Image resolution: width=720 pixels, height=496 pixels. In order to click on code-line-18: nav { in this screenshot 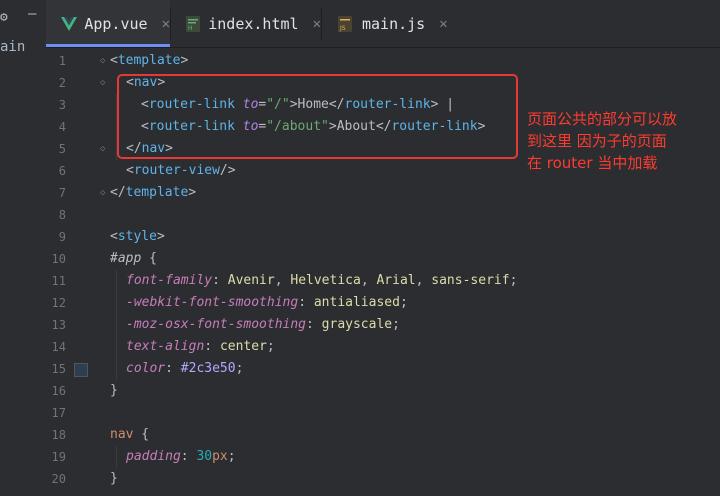, I will do `click(130, 434)`.